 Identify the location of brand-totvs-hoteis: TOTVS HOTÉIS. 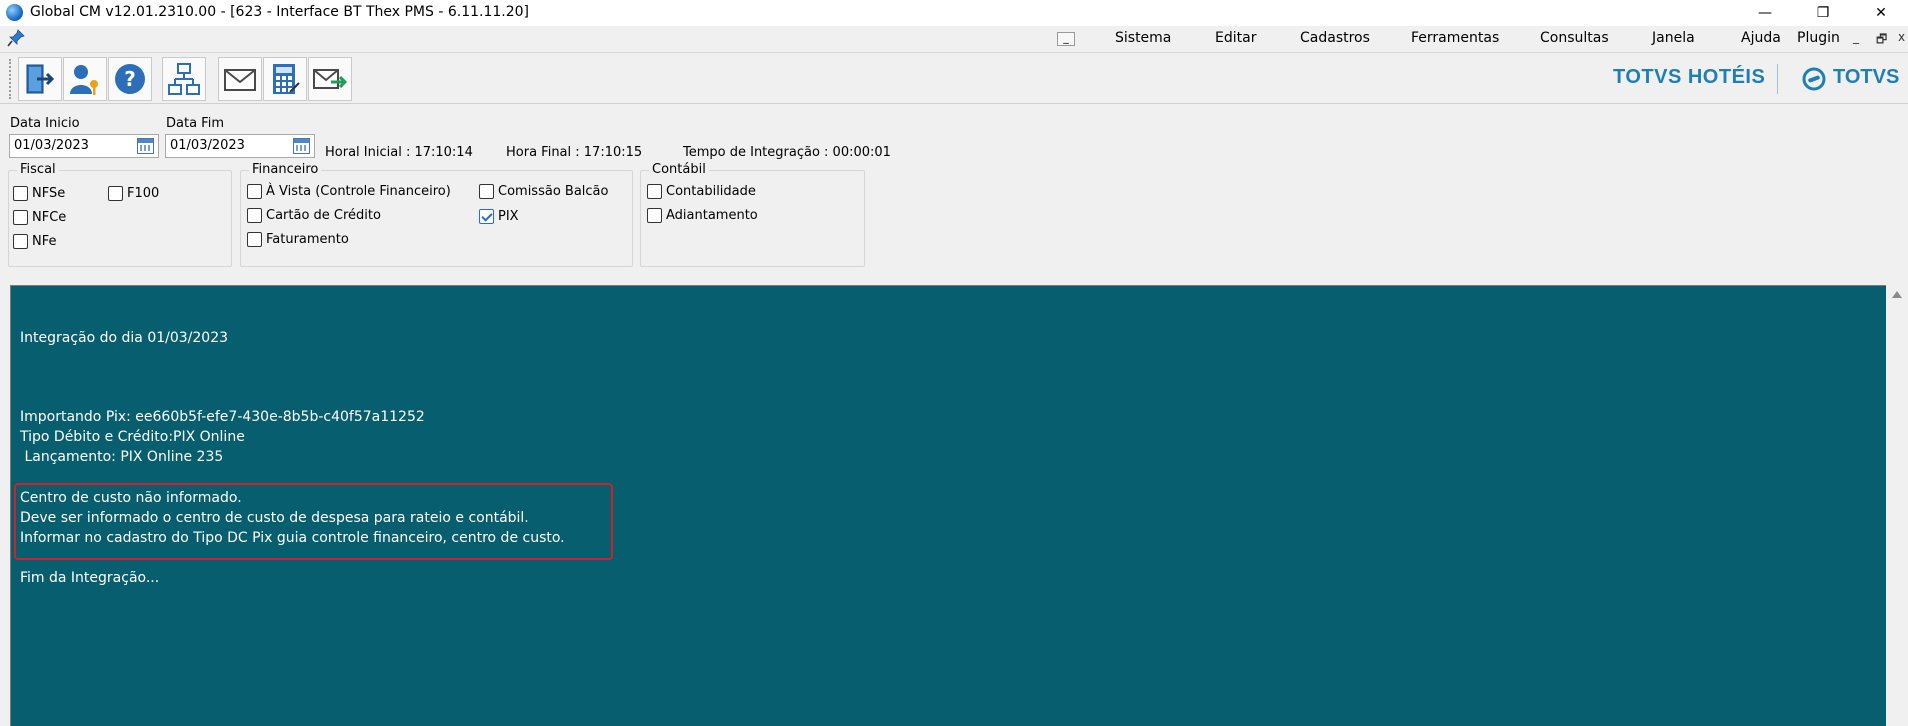
(1689, 77).